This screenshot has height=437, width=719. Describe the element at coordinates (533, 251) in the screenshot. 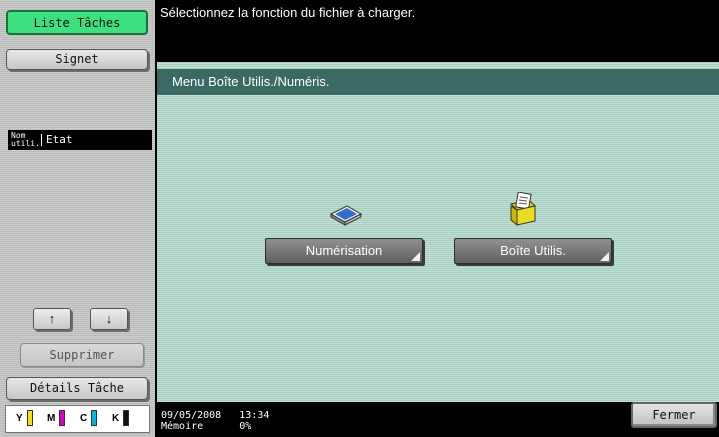

I see `user-box-button: Boîte Utilis.` at that location.